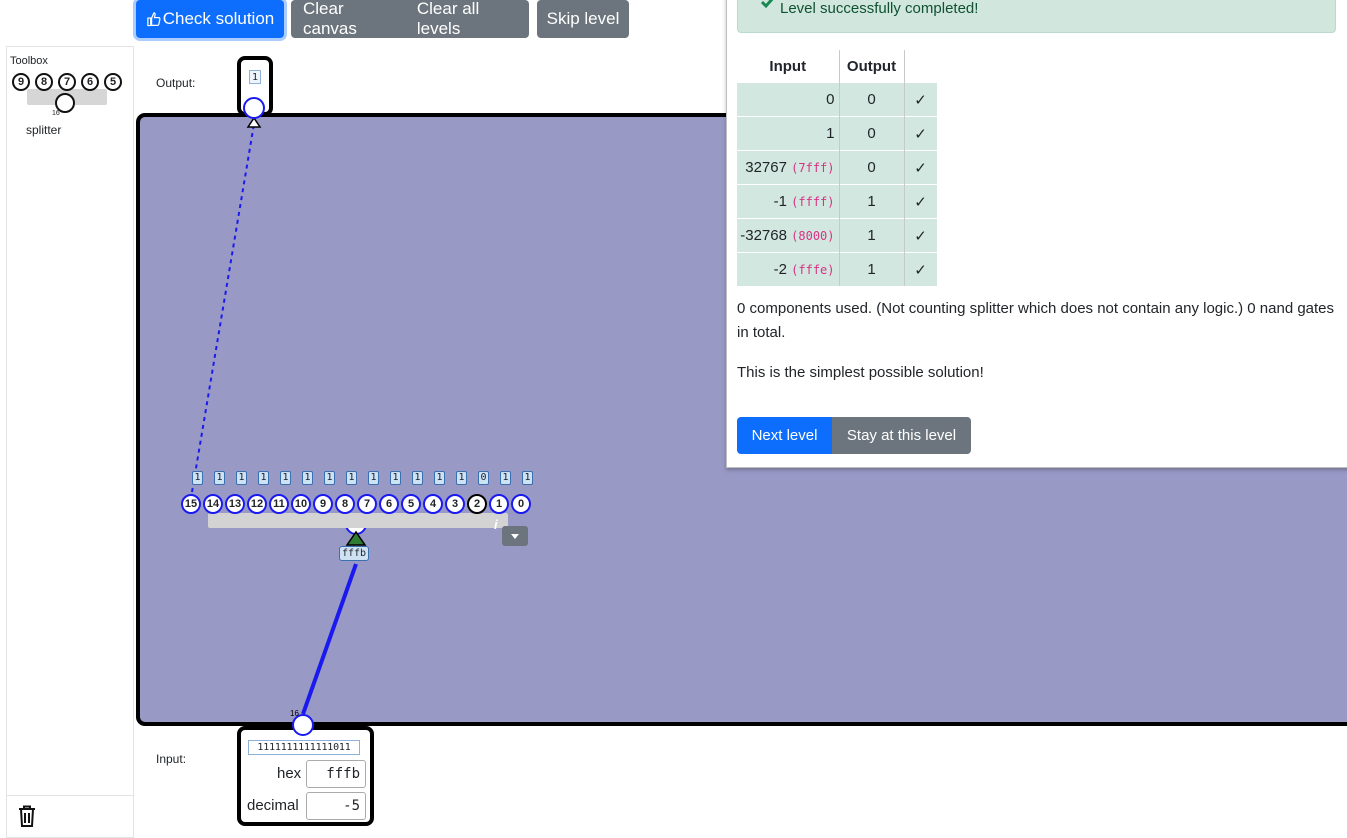  What do you see at coordinates (788, 235) in the screenshot?
I see `input-cell: -32768 (8000)` at bounding box center [788, 235].